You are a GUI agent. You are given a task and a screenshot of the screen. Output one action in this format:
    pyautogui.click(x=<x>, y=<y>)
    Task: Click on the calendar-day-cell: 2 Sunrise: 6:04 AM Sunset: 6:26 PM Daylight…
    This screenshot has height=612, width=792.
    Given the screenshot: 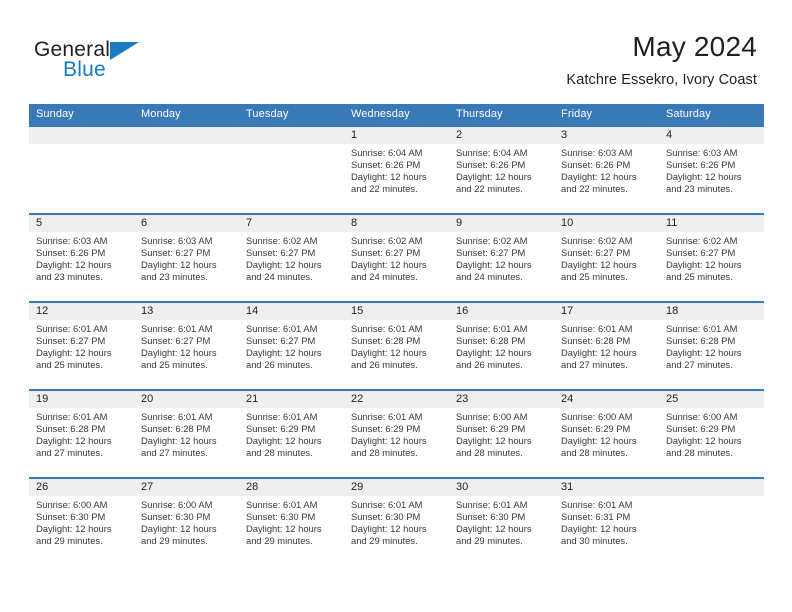 What is the action you would take?
    pyautogui.click(x=501, y=170)
    